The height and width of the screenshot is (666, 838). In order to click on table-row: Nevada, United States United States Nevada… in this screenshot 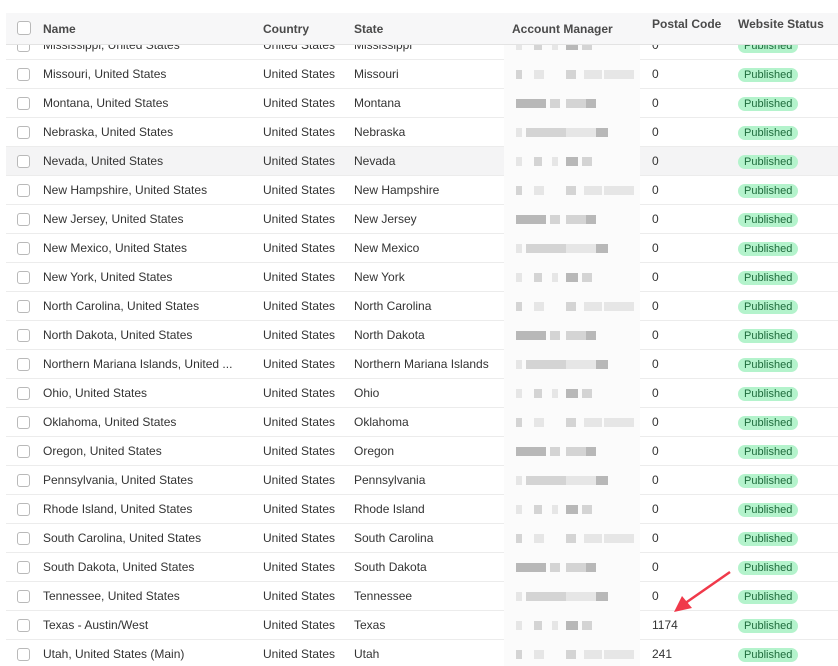, I will do `click(422, 161)`.